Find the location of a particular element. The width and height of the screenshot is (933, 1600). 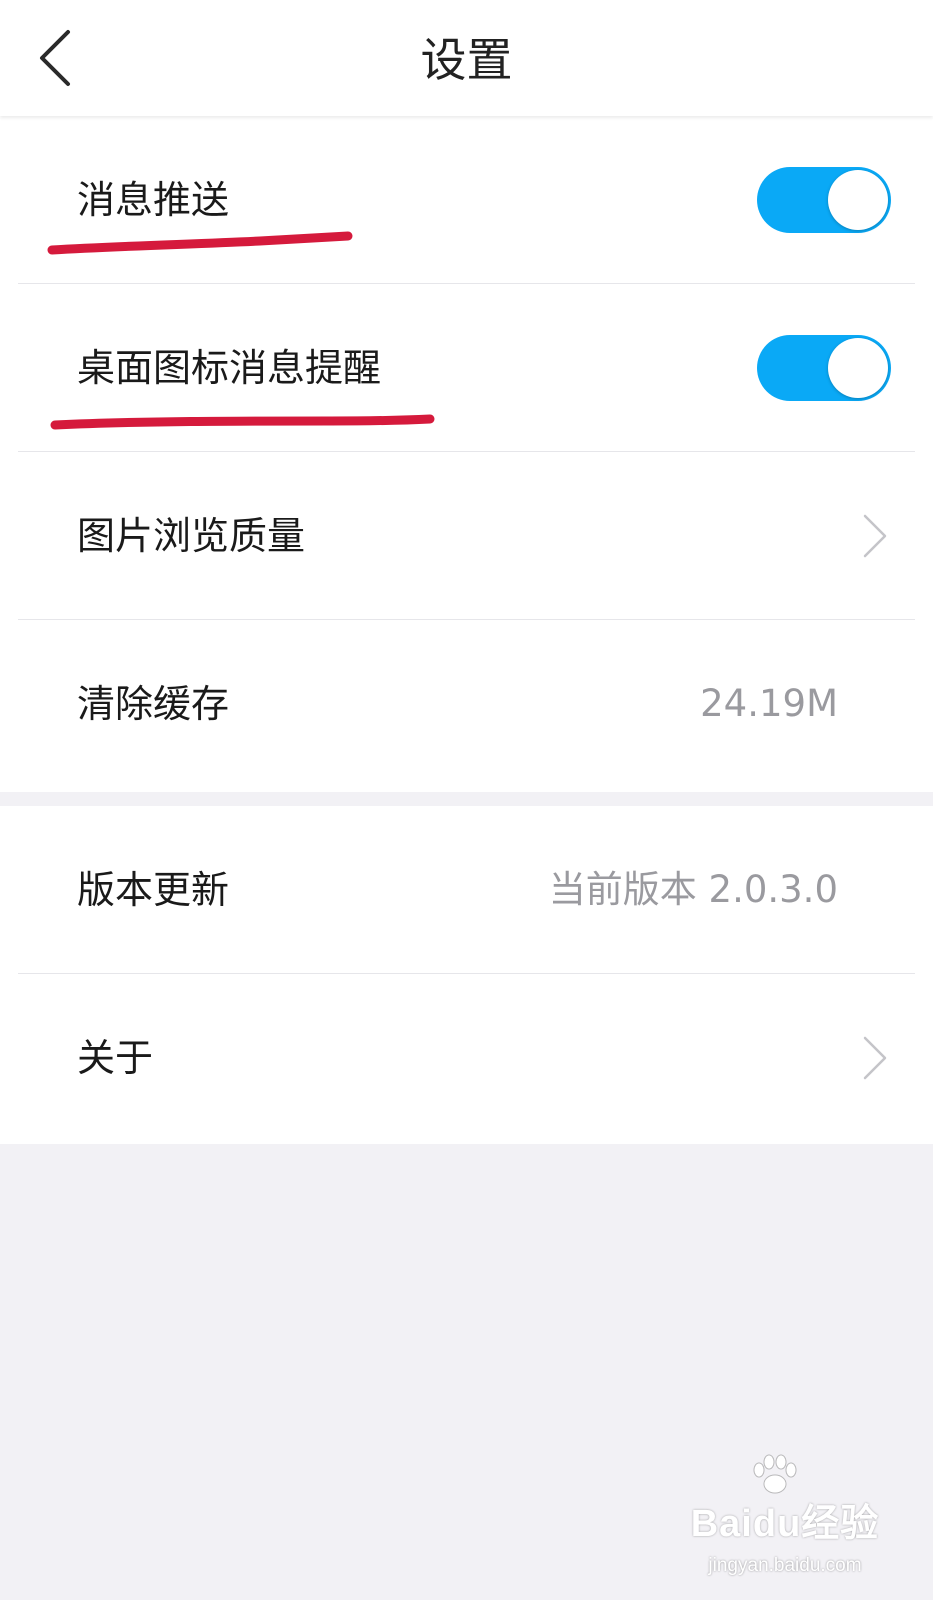

cache-size-value: 24.19M is located at coordinates (769, 703).